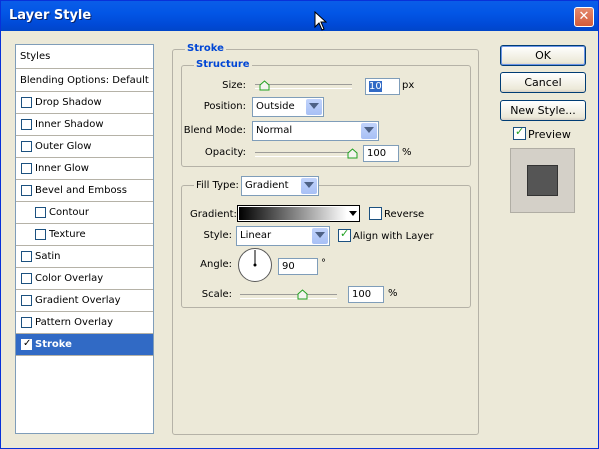 The height and width of the screenshot is (449, 599). I want to click on style-item-inner-glow: Inner Glow, so click(84, 169).